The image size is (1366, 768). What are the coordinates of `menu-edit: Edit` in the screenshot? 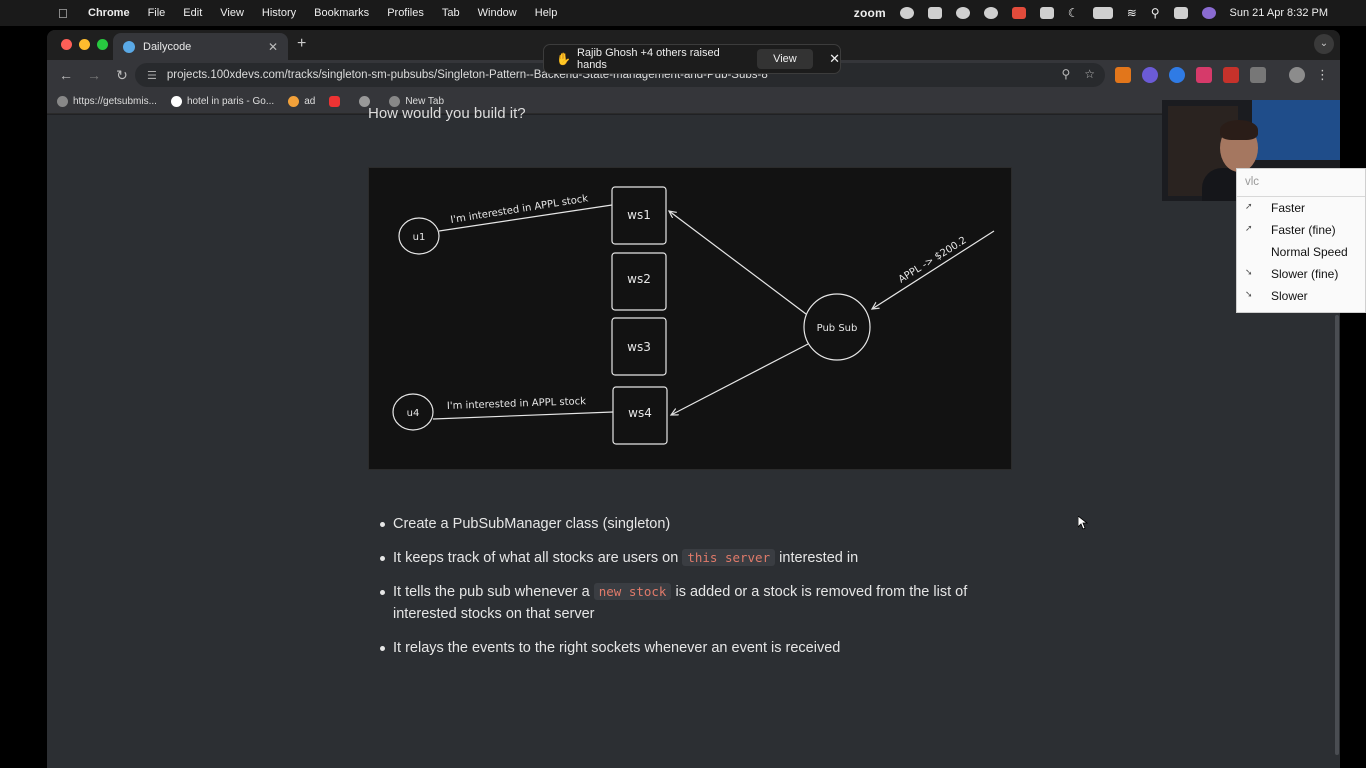 It's located at (192, 13).